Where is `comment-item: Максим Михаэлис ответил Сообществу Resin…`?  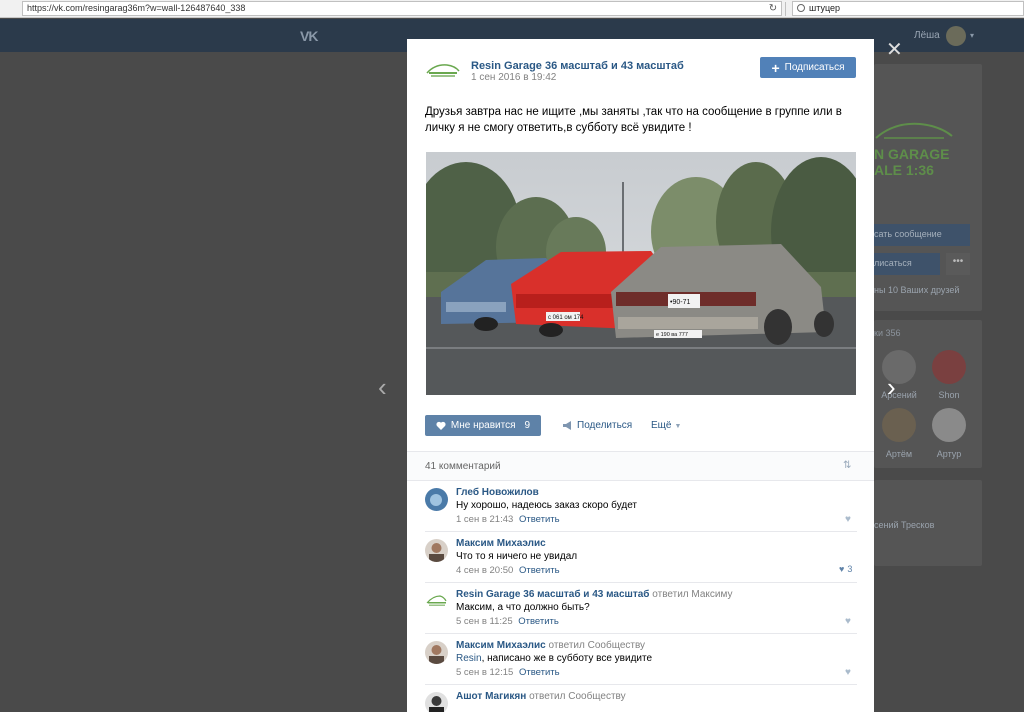
comment-item: Максим Михаэлис ответил Сообществу Resin… is located at coordinates (641, 659).